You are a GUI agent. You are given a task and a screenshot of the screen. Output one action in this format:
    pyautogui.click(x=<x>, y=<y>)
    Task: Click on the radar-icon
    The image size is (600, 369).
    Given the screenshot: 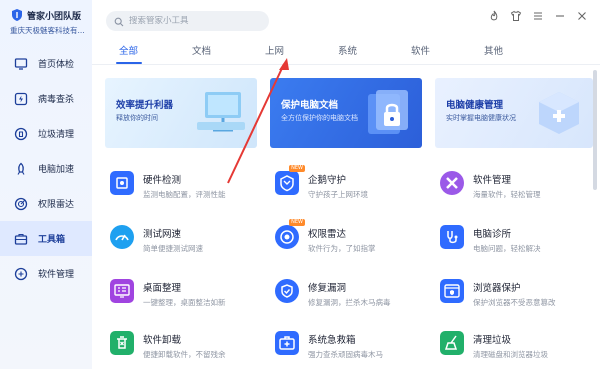 What is the action you would take?
    pyautogui.click(x=21, y=204)
    